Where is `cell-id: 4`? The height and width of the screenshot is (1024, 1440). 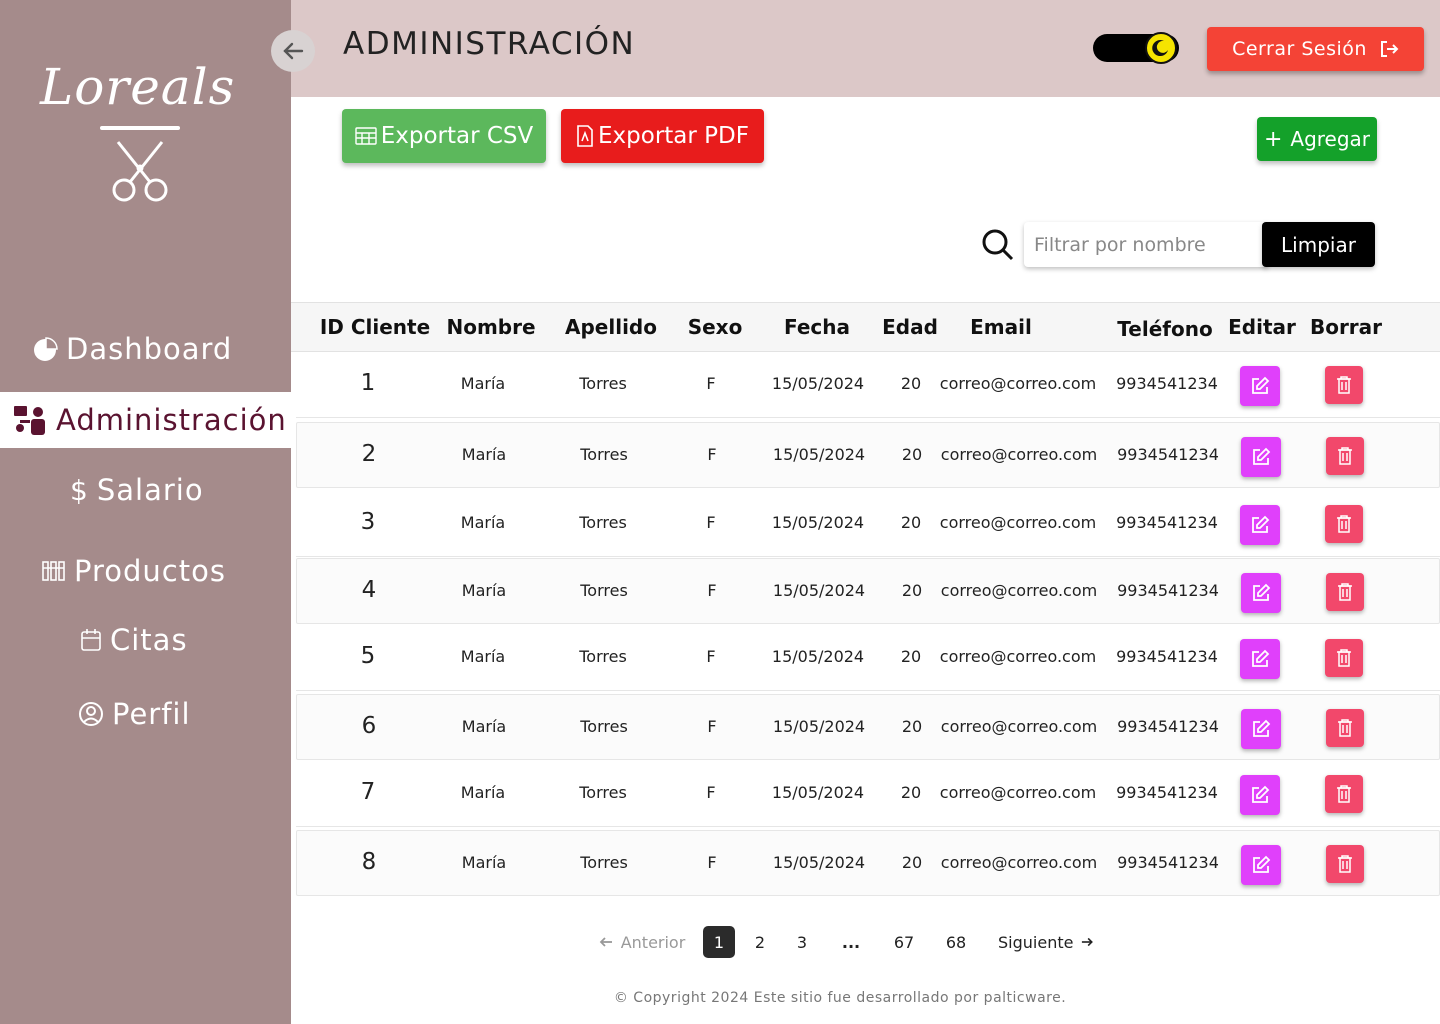
cell-id: 4 is located at coordinates (369, 590).